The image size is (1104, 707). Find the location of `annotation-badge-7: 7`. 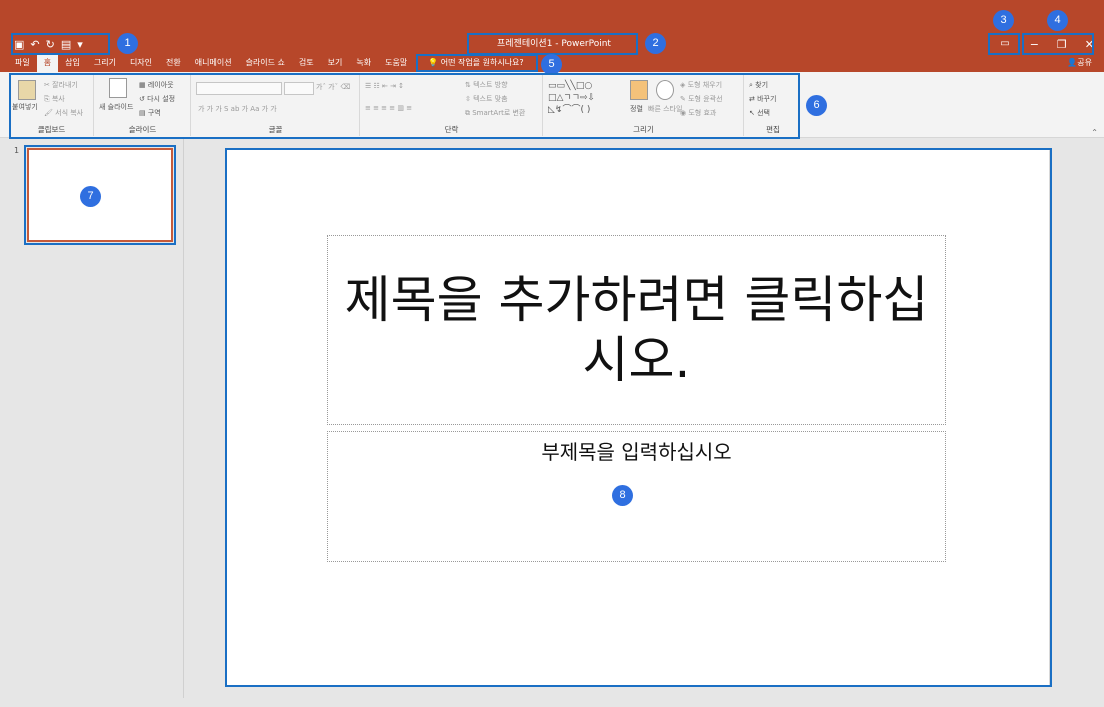

annotation-badge-7: 7 is located at coordinates (90, 196).